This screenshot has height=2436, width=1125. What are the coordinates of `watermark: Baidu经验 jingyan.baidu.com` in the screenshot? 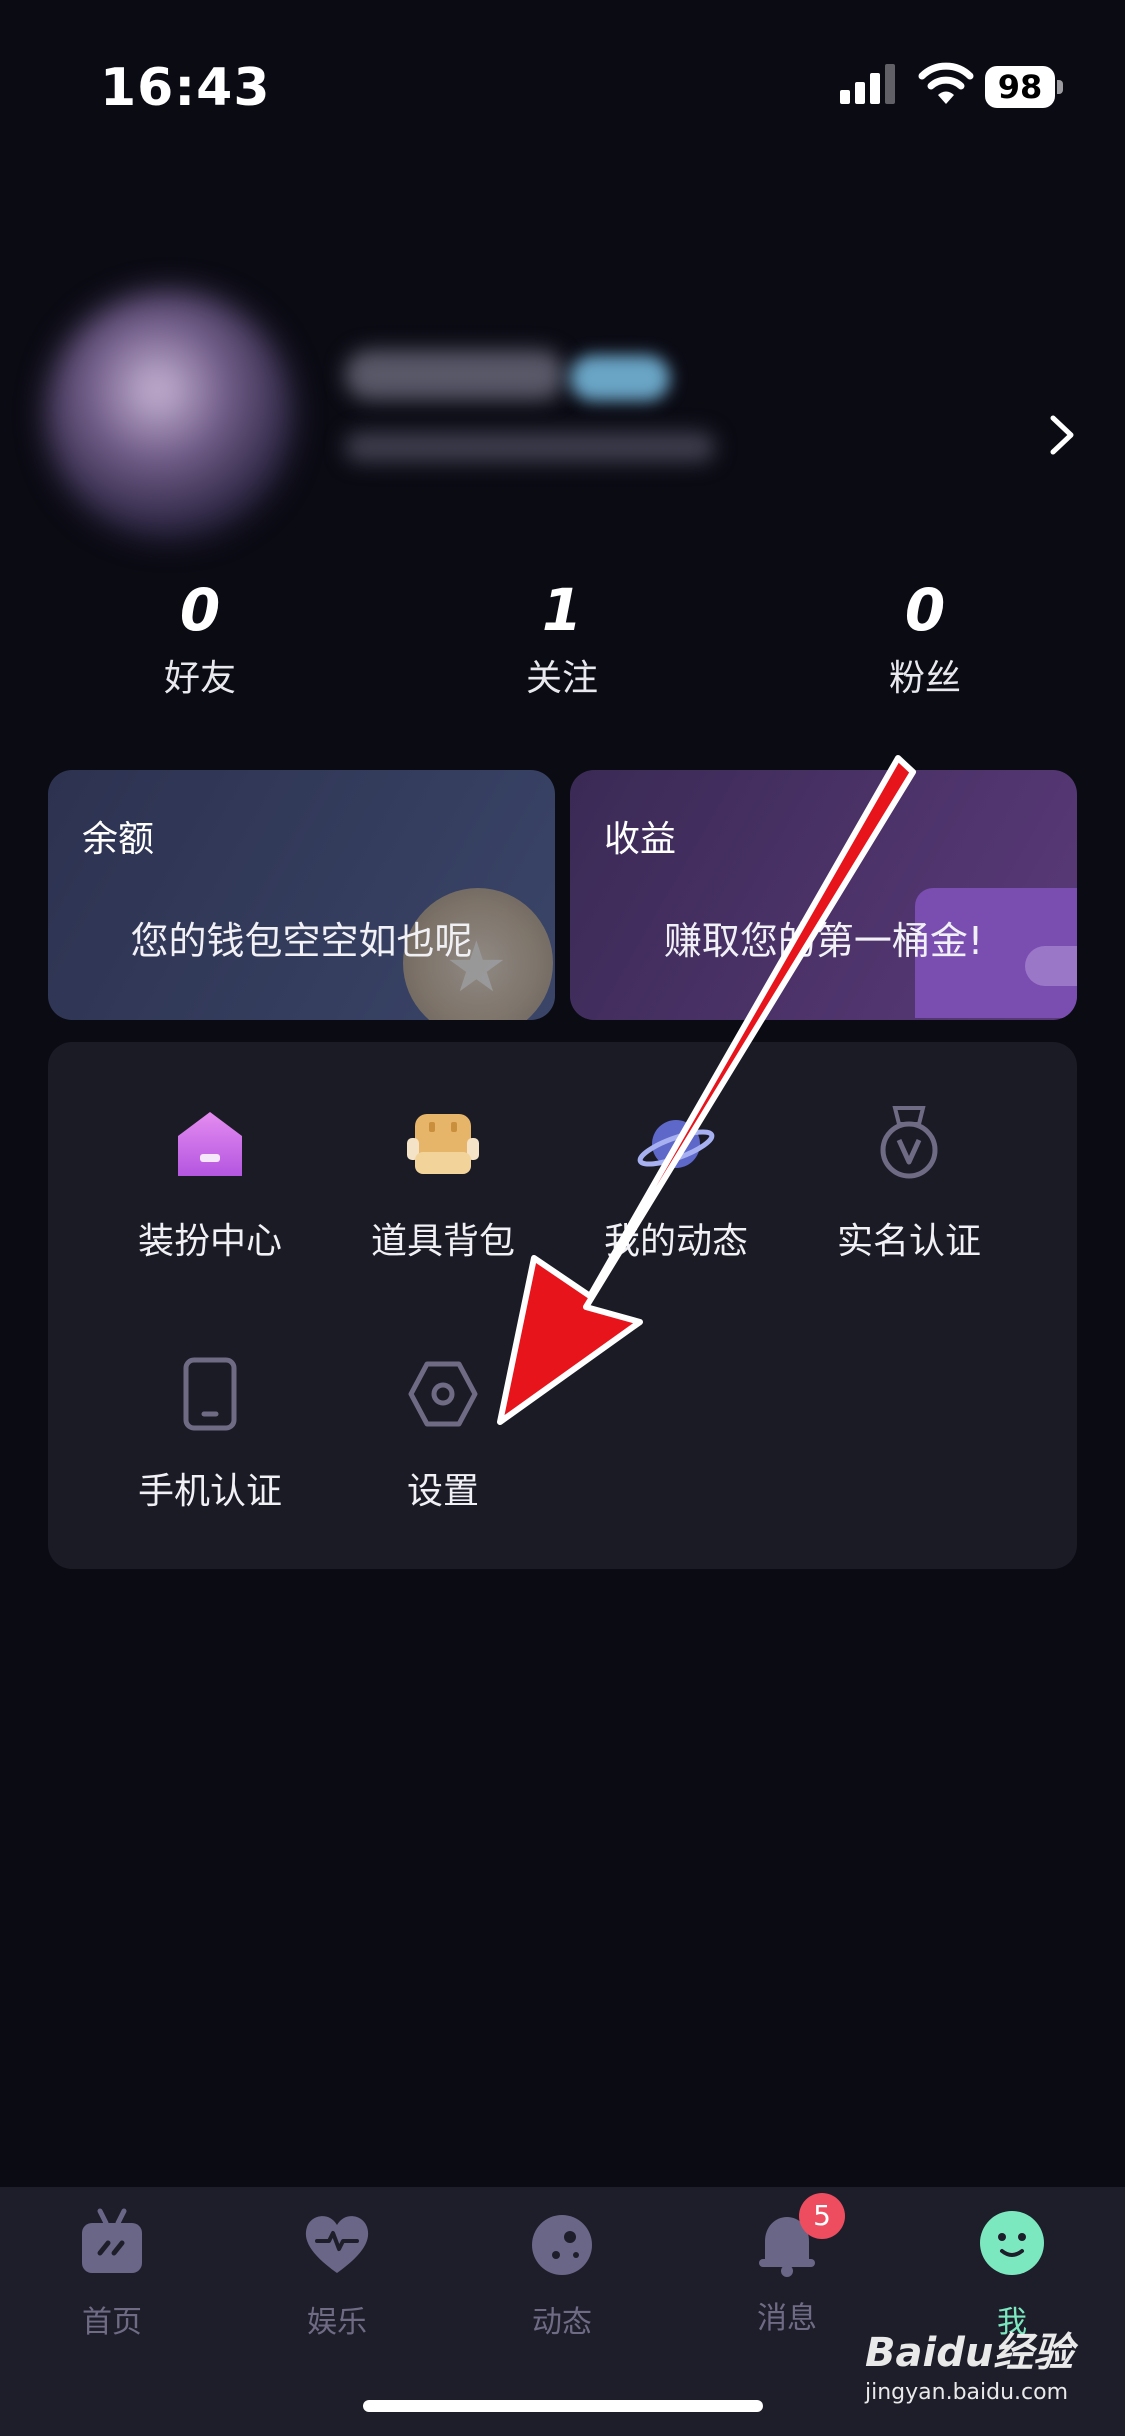 It's located at (985, 2370).